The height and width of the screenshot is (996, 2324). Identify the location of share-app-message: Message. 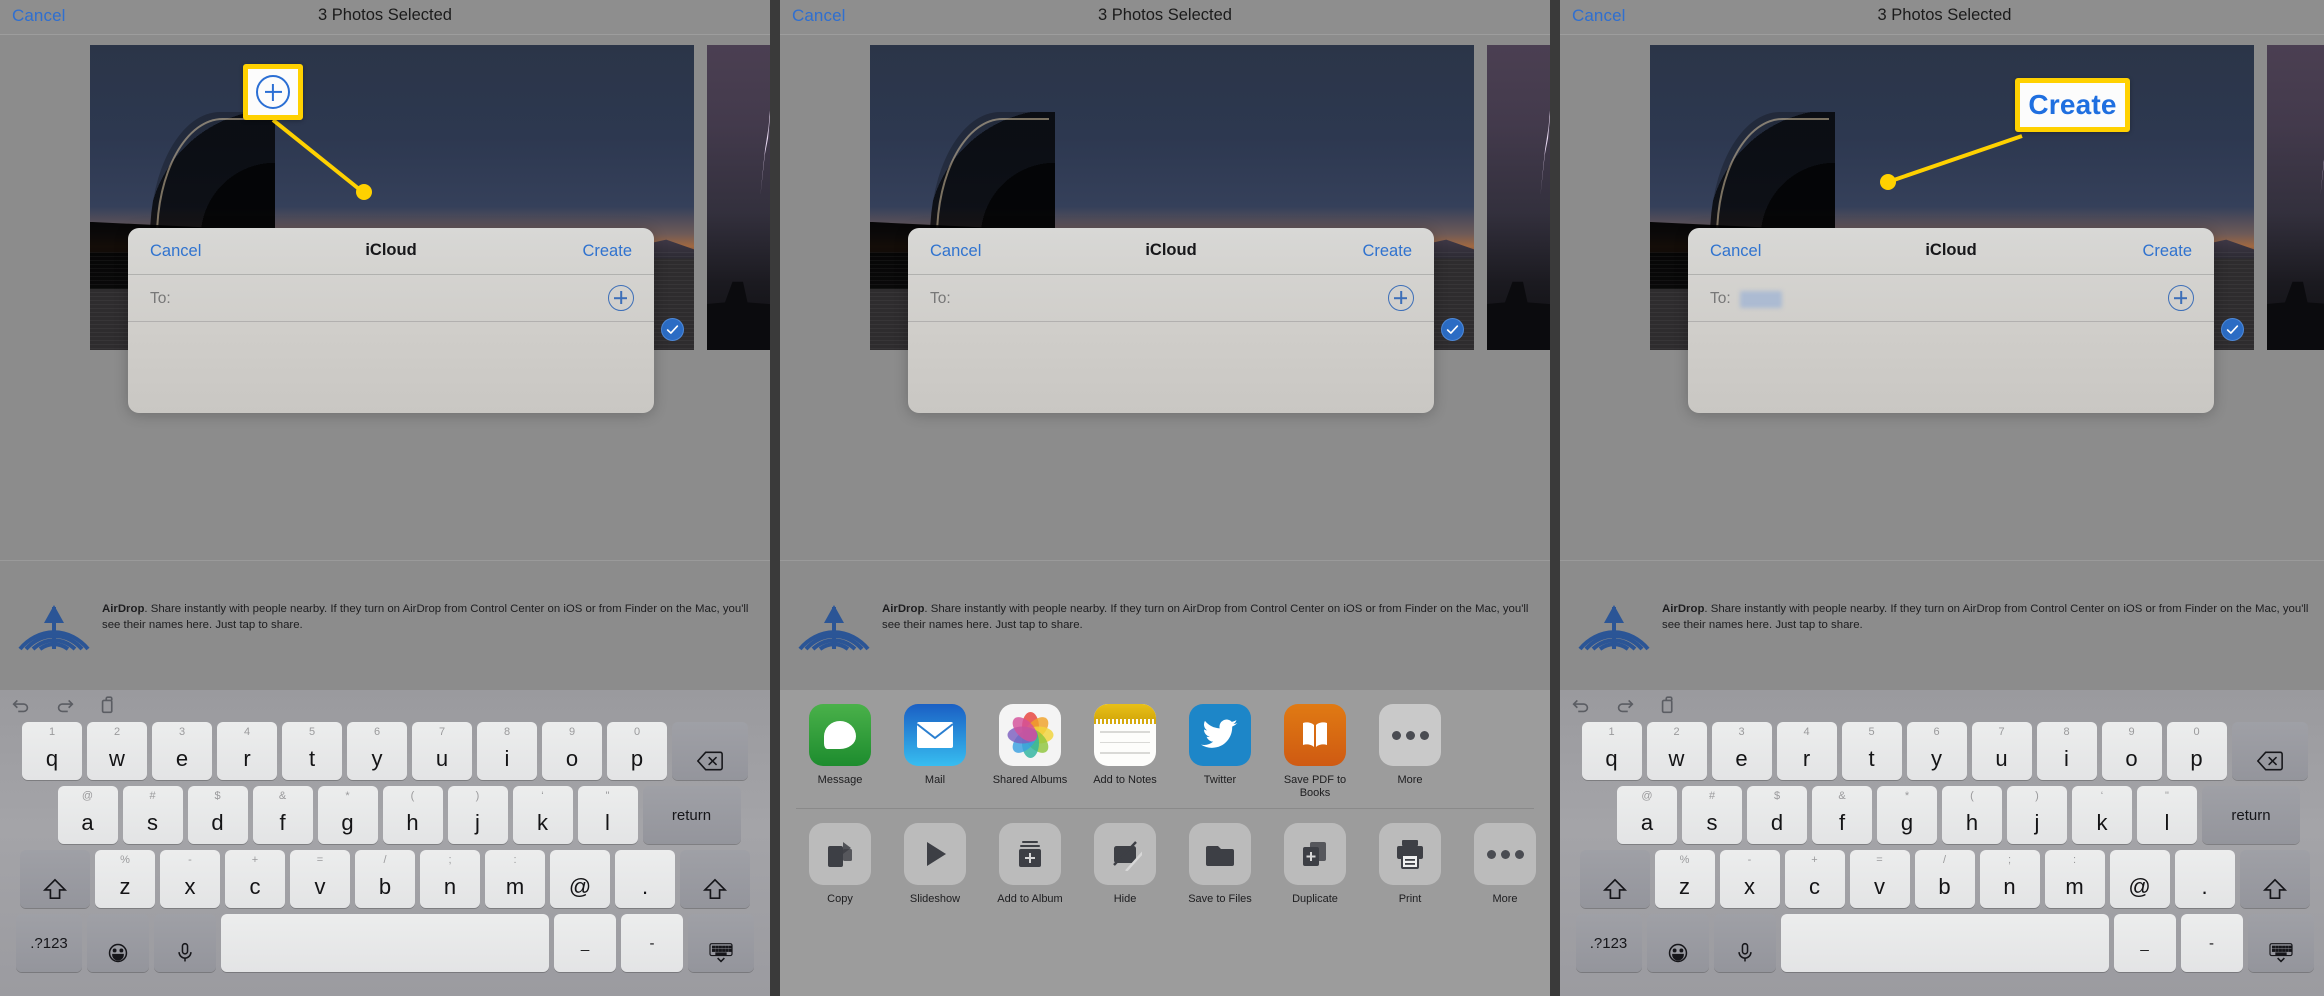
(840, 752).